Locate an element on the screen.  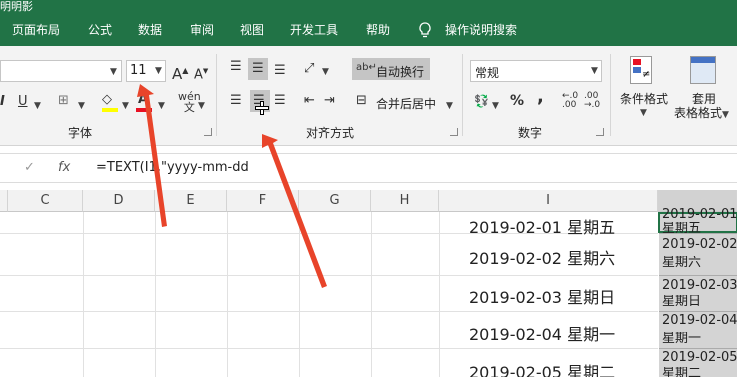
annotation-arrow-center-align is located at coordinates (294, 211).